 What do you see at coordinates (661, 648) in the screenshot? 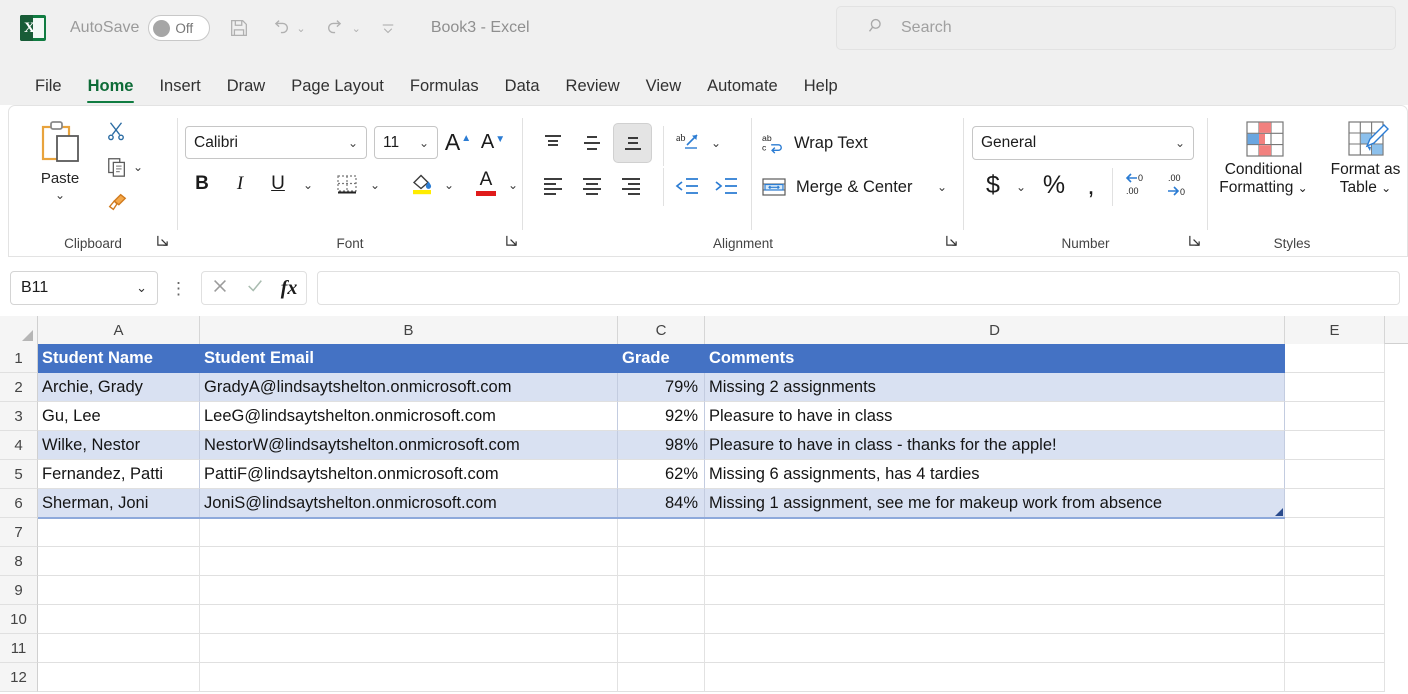
I see `empty-cell-C11` at bounding box center [661, 648].